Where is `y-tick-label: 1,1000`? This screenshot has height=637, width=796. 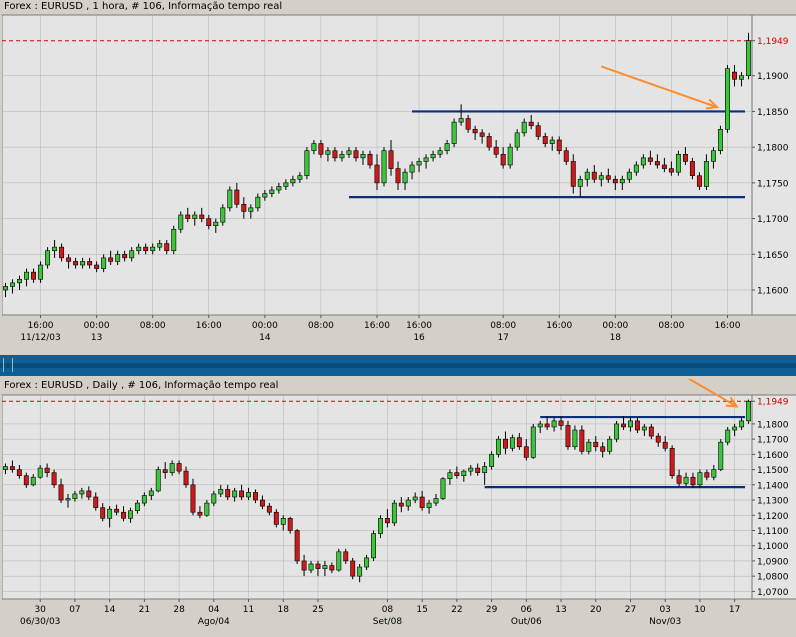 y-tick-label: 1,1000 is located at coordinates (773, 547).